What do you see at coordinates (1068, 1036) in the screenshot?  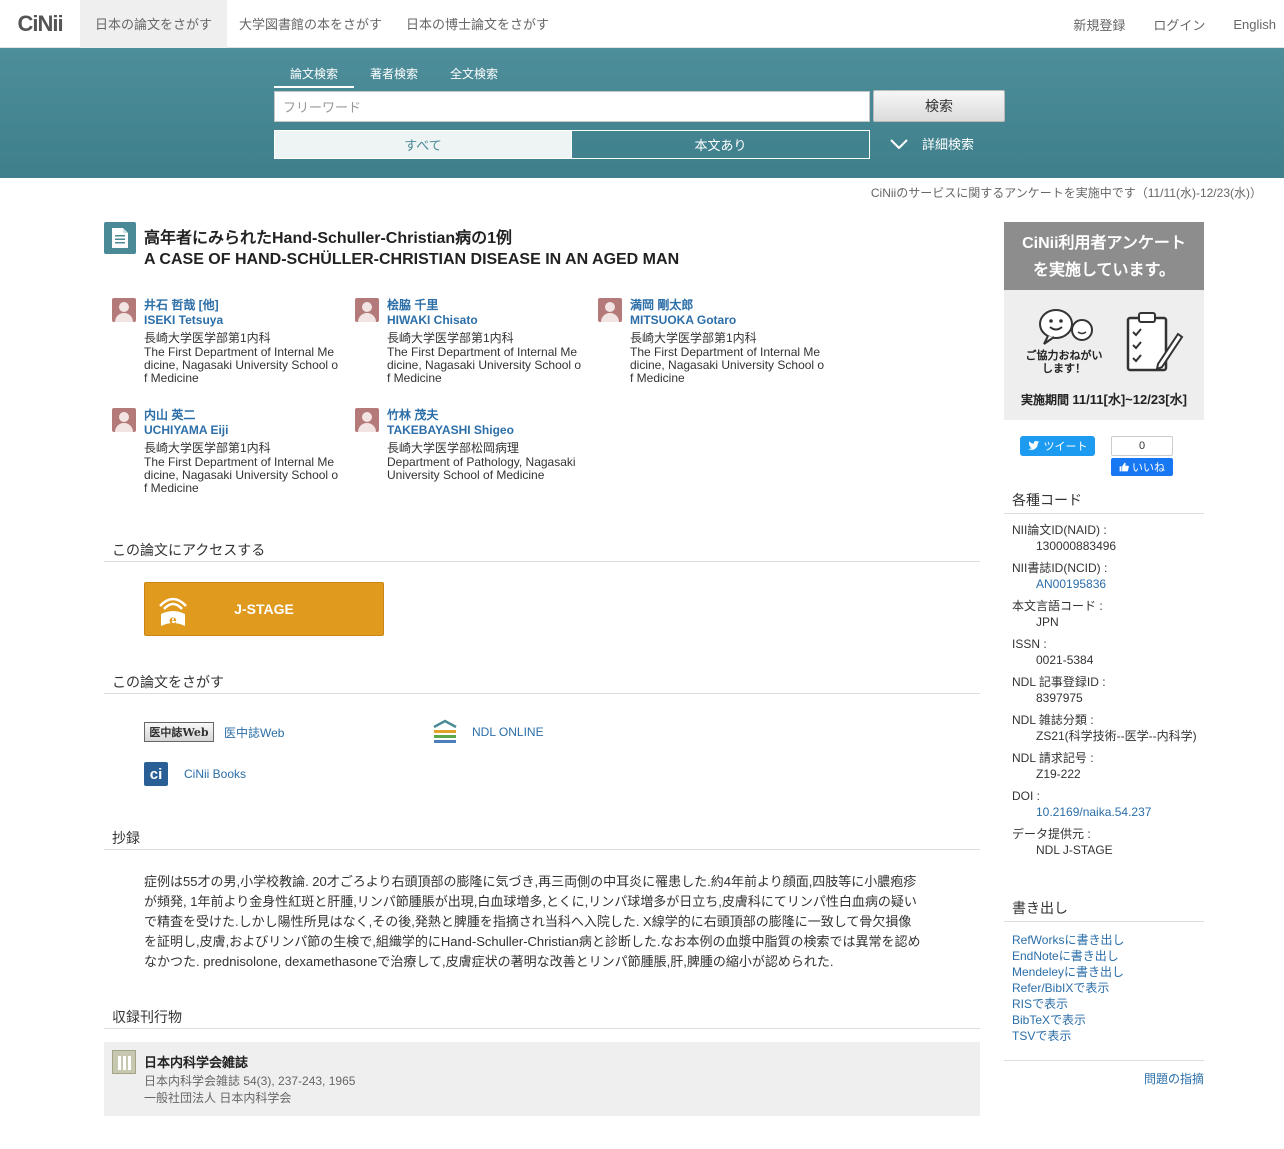 I see `export-link: TSVで表示` at bounding box center [1068, 1036].